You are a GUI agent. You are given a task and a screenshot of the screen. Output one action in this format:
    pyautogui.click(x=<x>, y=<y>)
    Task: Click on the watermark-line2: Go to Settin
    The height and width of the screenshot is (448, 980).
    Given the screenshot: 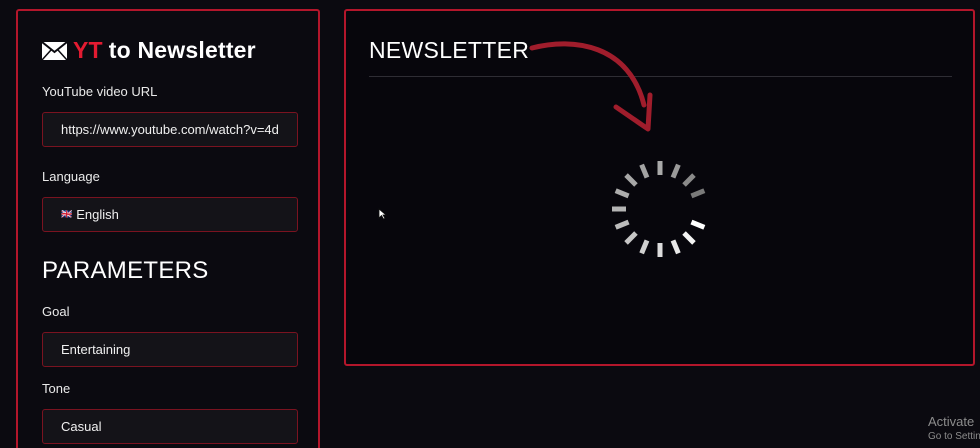 What is the action you would take?
    pyautogui.click(x=954, y=436)
    